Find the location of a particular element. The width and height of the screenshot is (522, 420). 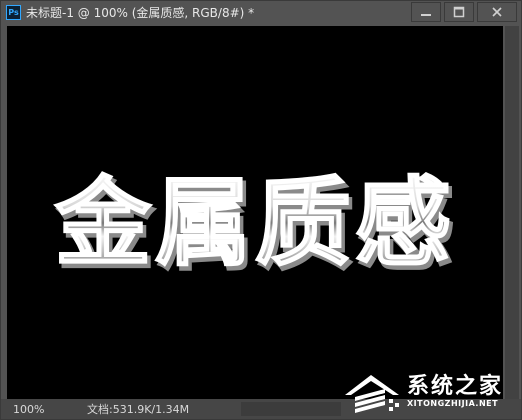

minimize-icon is located at coordinates (426, 15).